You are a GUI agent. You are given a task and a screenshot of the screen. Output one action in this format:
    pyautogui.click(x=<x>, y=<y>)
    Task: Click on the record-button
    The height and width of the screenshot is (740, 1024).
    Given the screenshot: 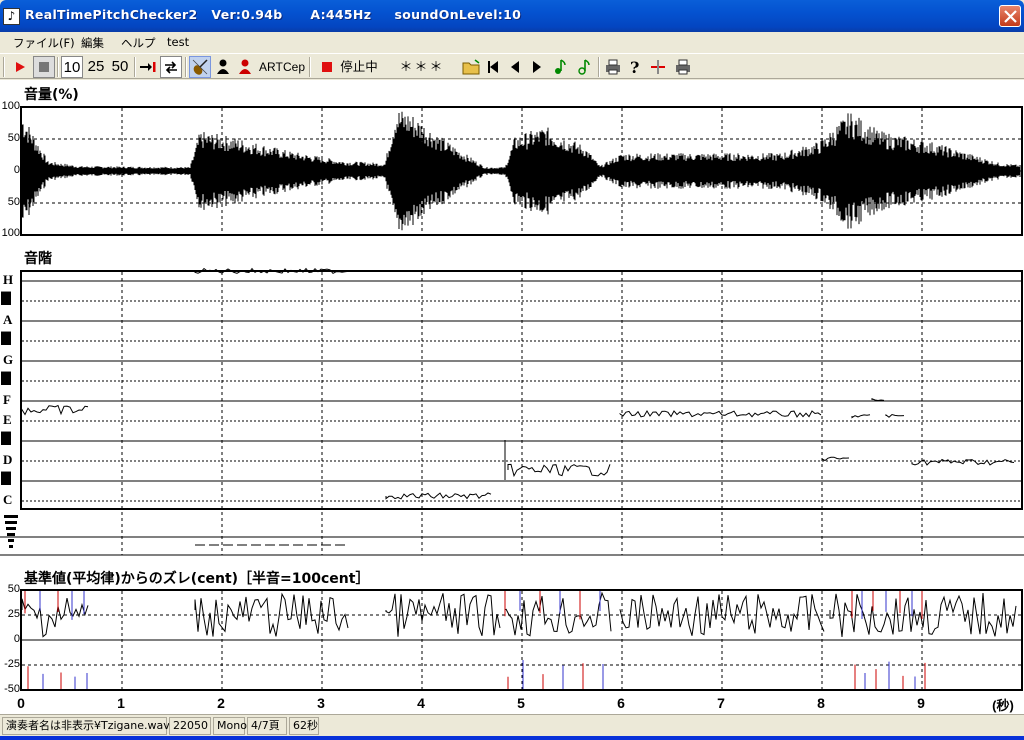 What is the action you would take?
    pyautogui.click(x=327, y=67)
    